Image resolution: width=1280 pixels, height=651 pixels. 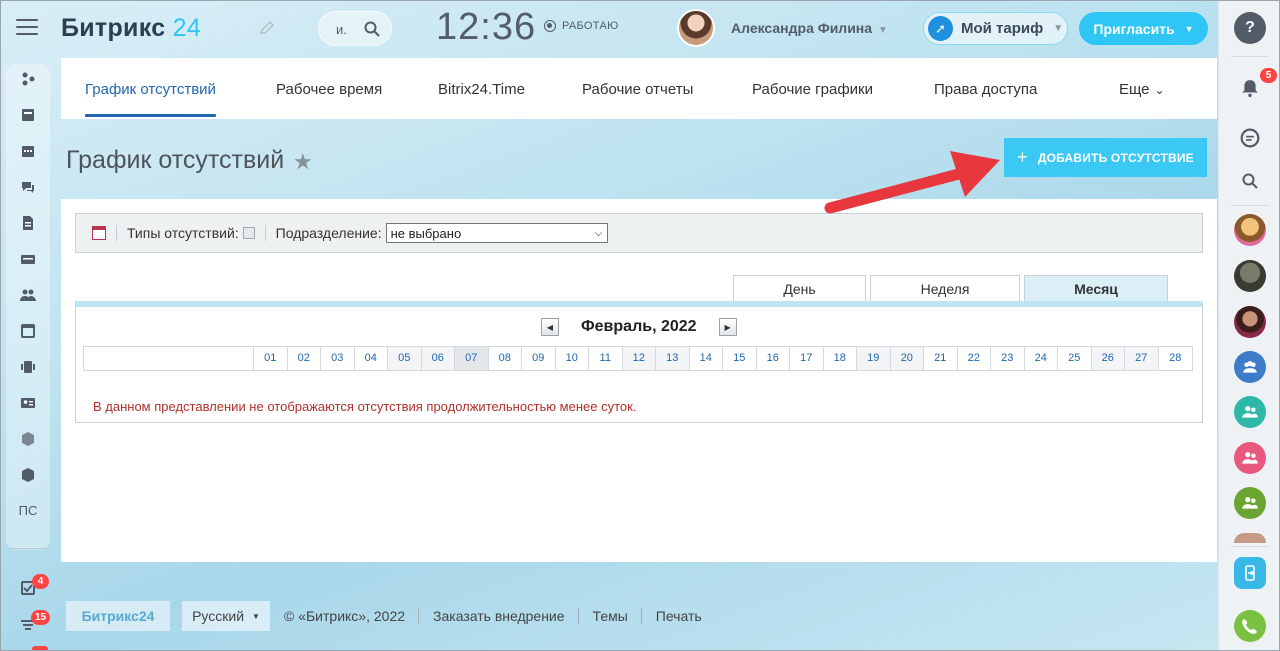 What do you see at coordinates (995, 28) in the screenshot?
I see `tariff-button: ➚ Мой тариф ▼` at bounding box center [995, 28].